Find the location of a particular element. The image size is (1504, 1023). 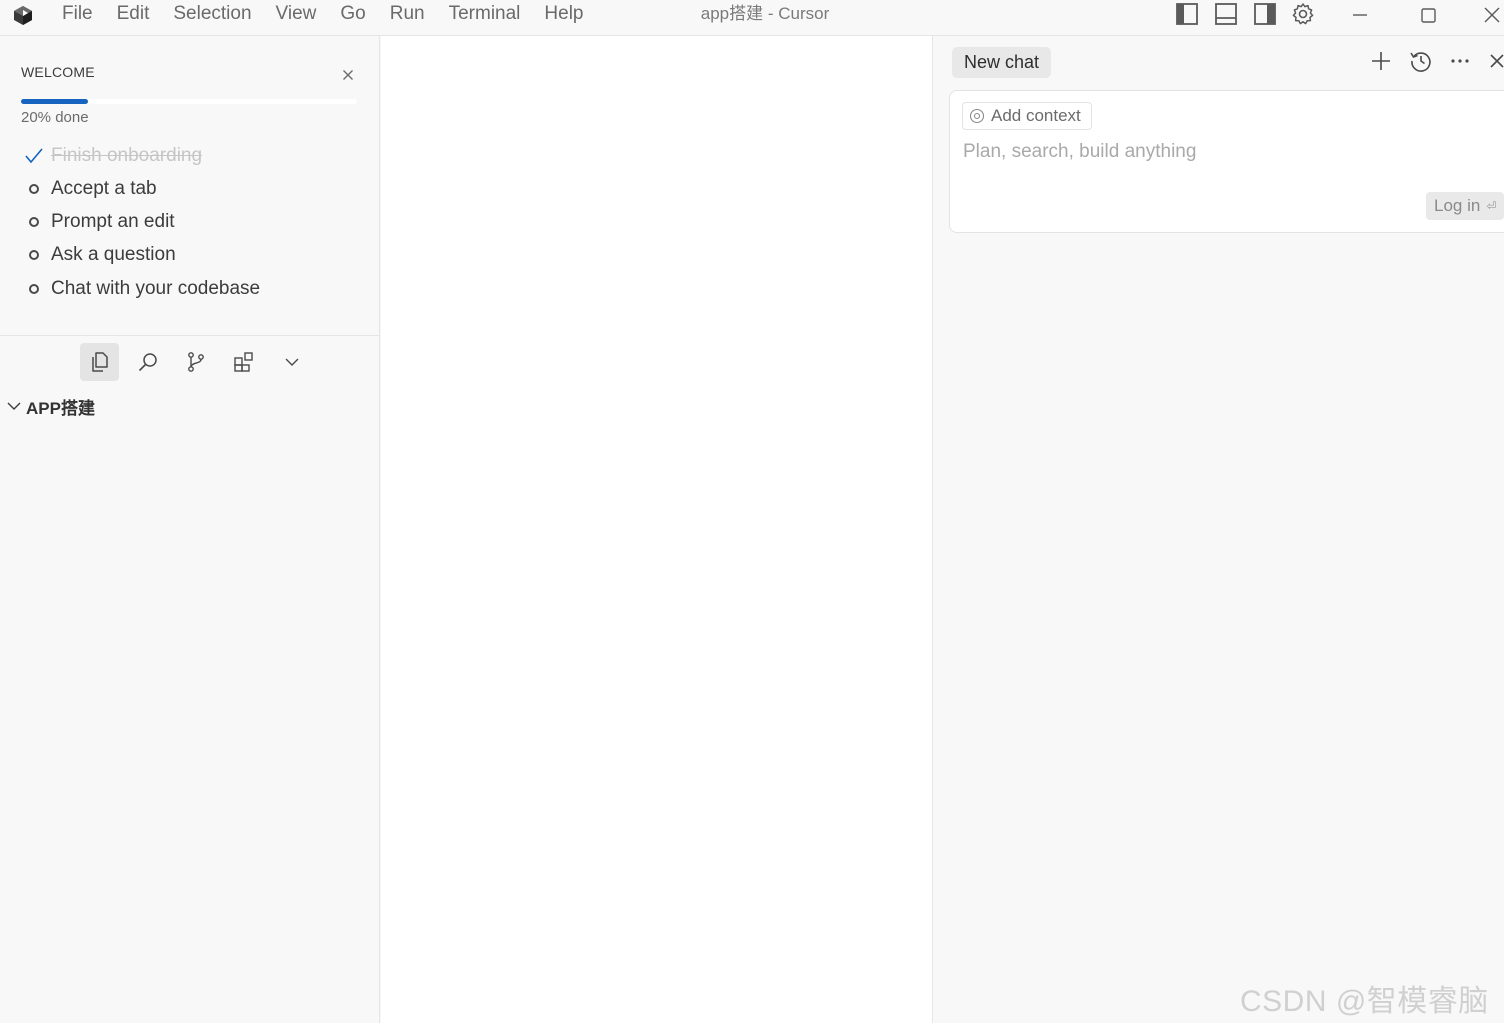

task-label: Chat with your codebase is located at coordinates (156, 288).